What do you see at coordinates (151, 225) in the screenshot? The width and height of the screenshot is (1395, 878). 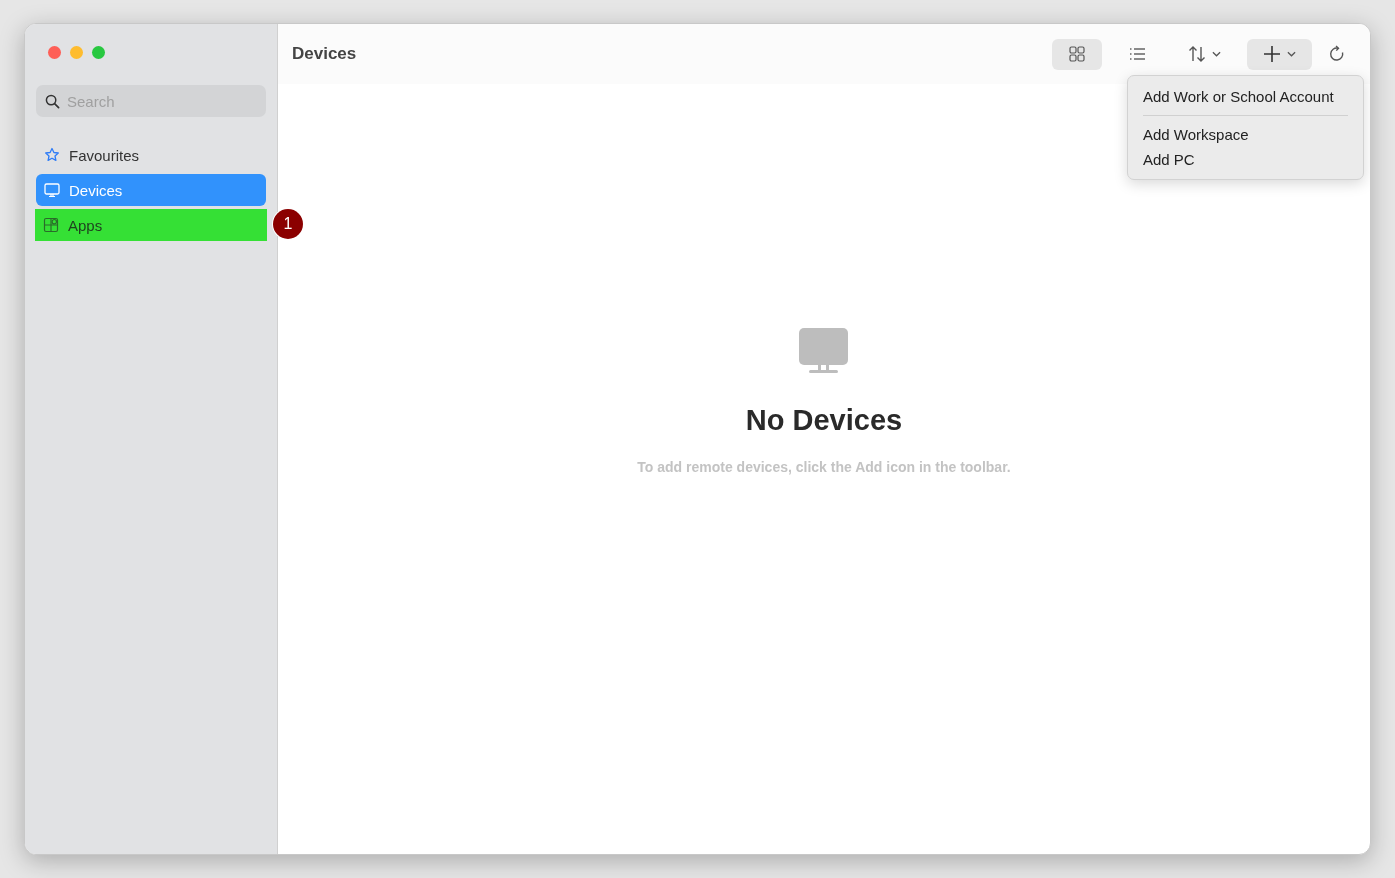 I see `sidebar-item: Apps` at bounding box center [151, 225].